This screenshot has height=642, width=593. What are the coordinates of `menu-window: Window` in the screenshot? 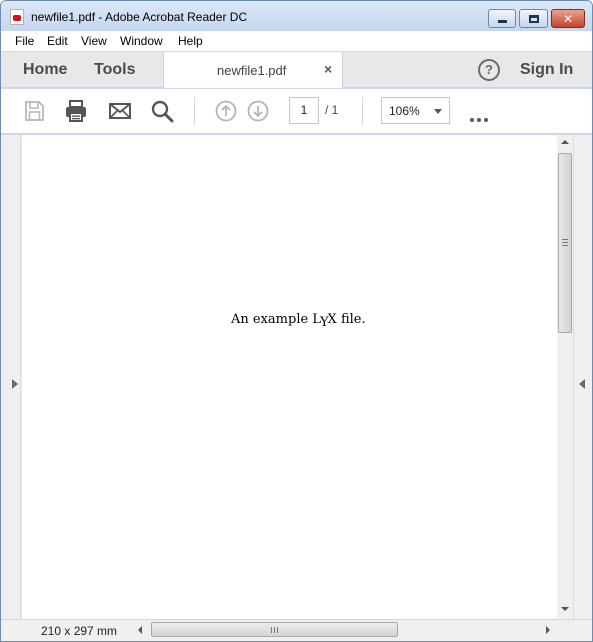 It's located at (141, 41).